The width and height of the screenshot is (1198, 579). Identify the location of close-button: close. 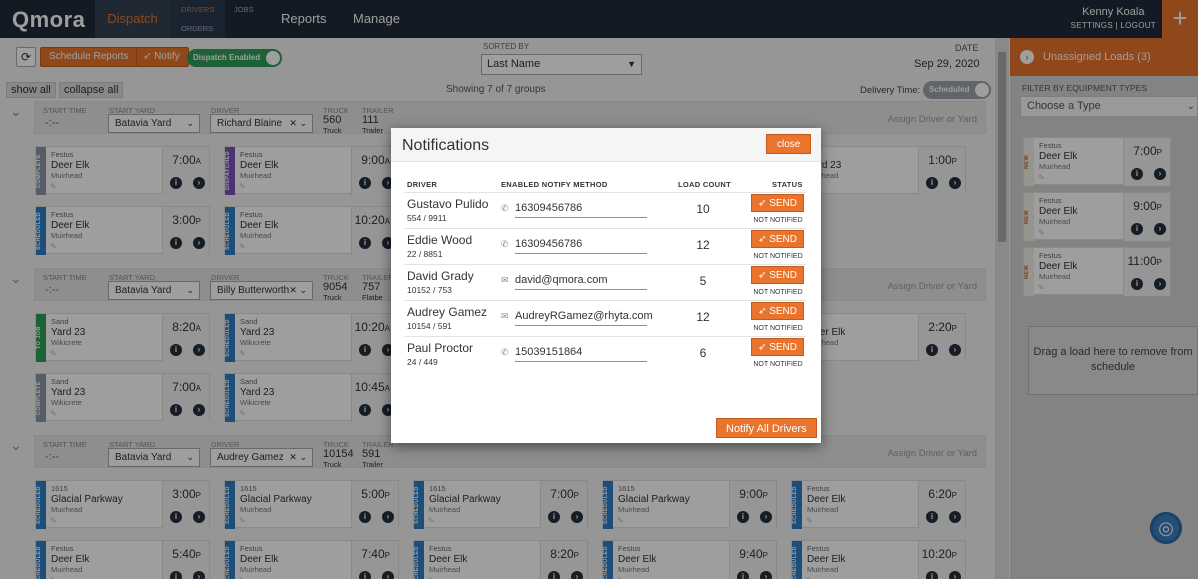
(789, 144).